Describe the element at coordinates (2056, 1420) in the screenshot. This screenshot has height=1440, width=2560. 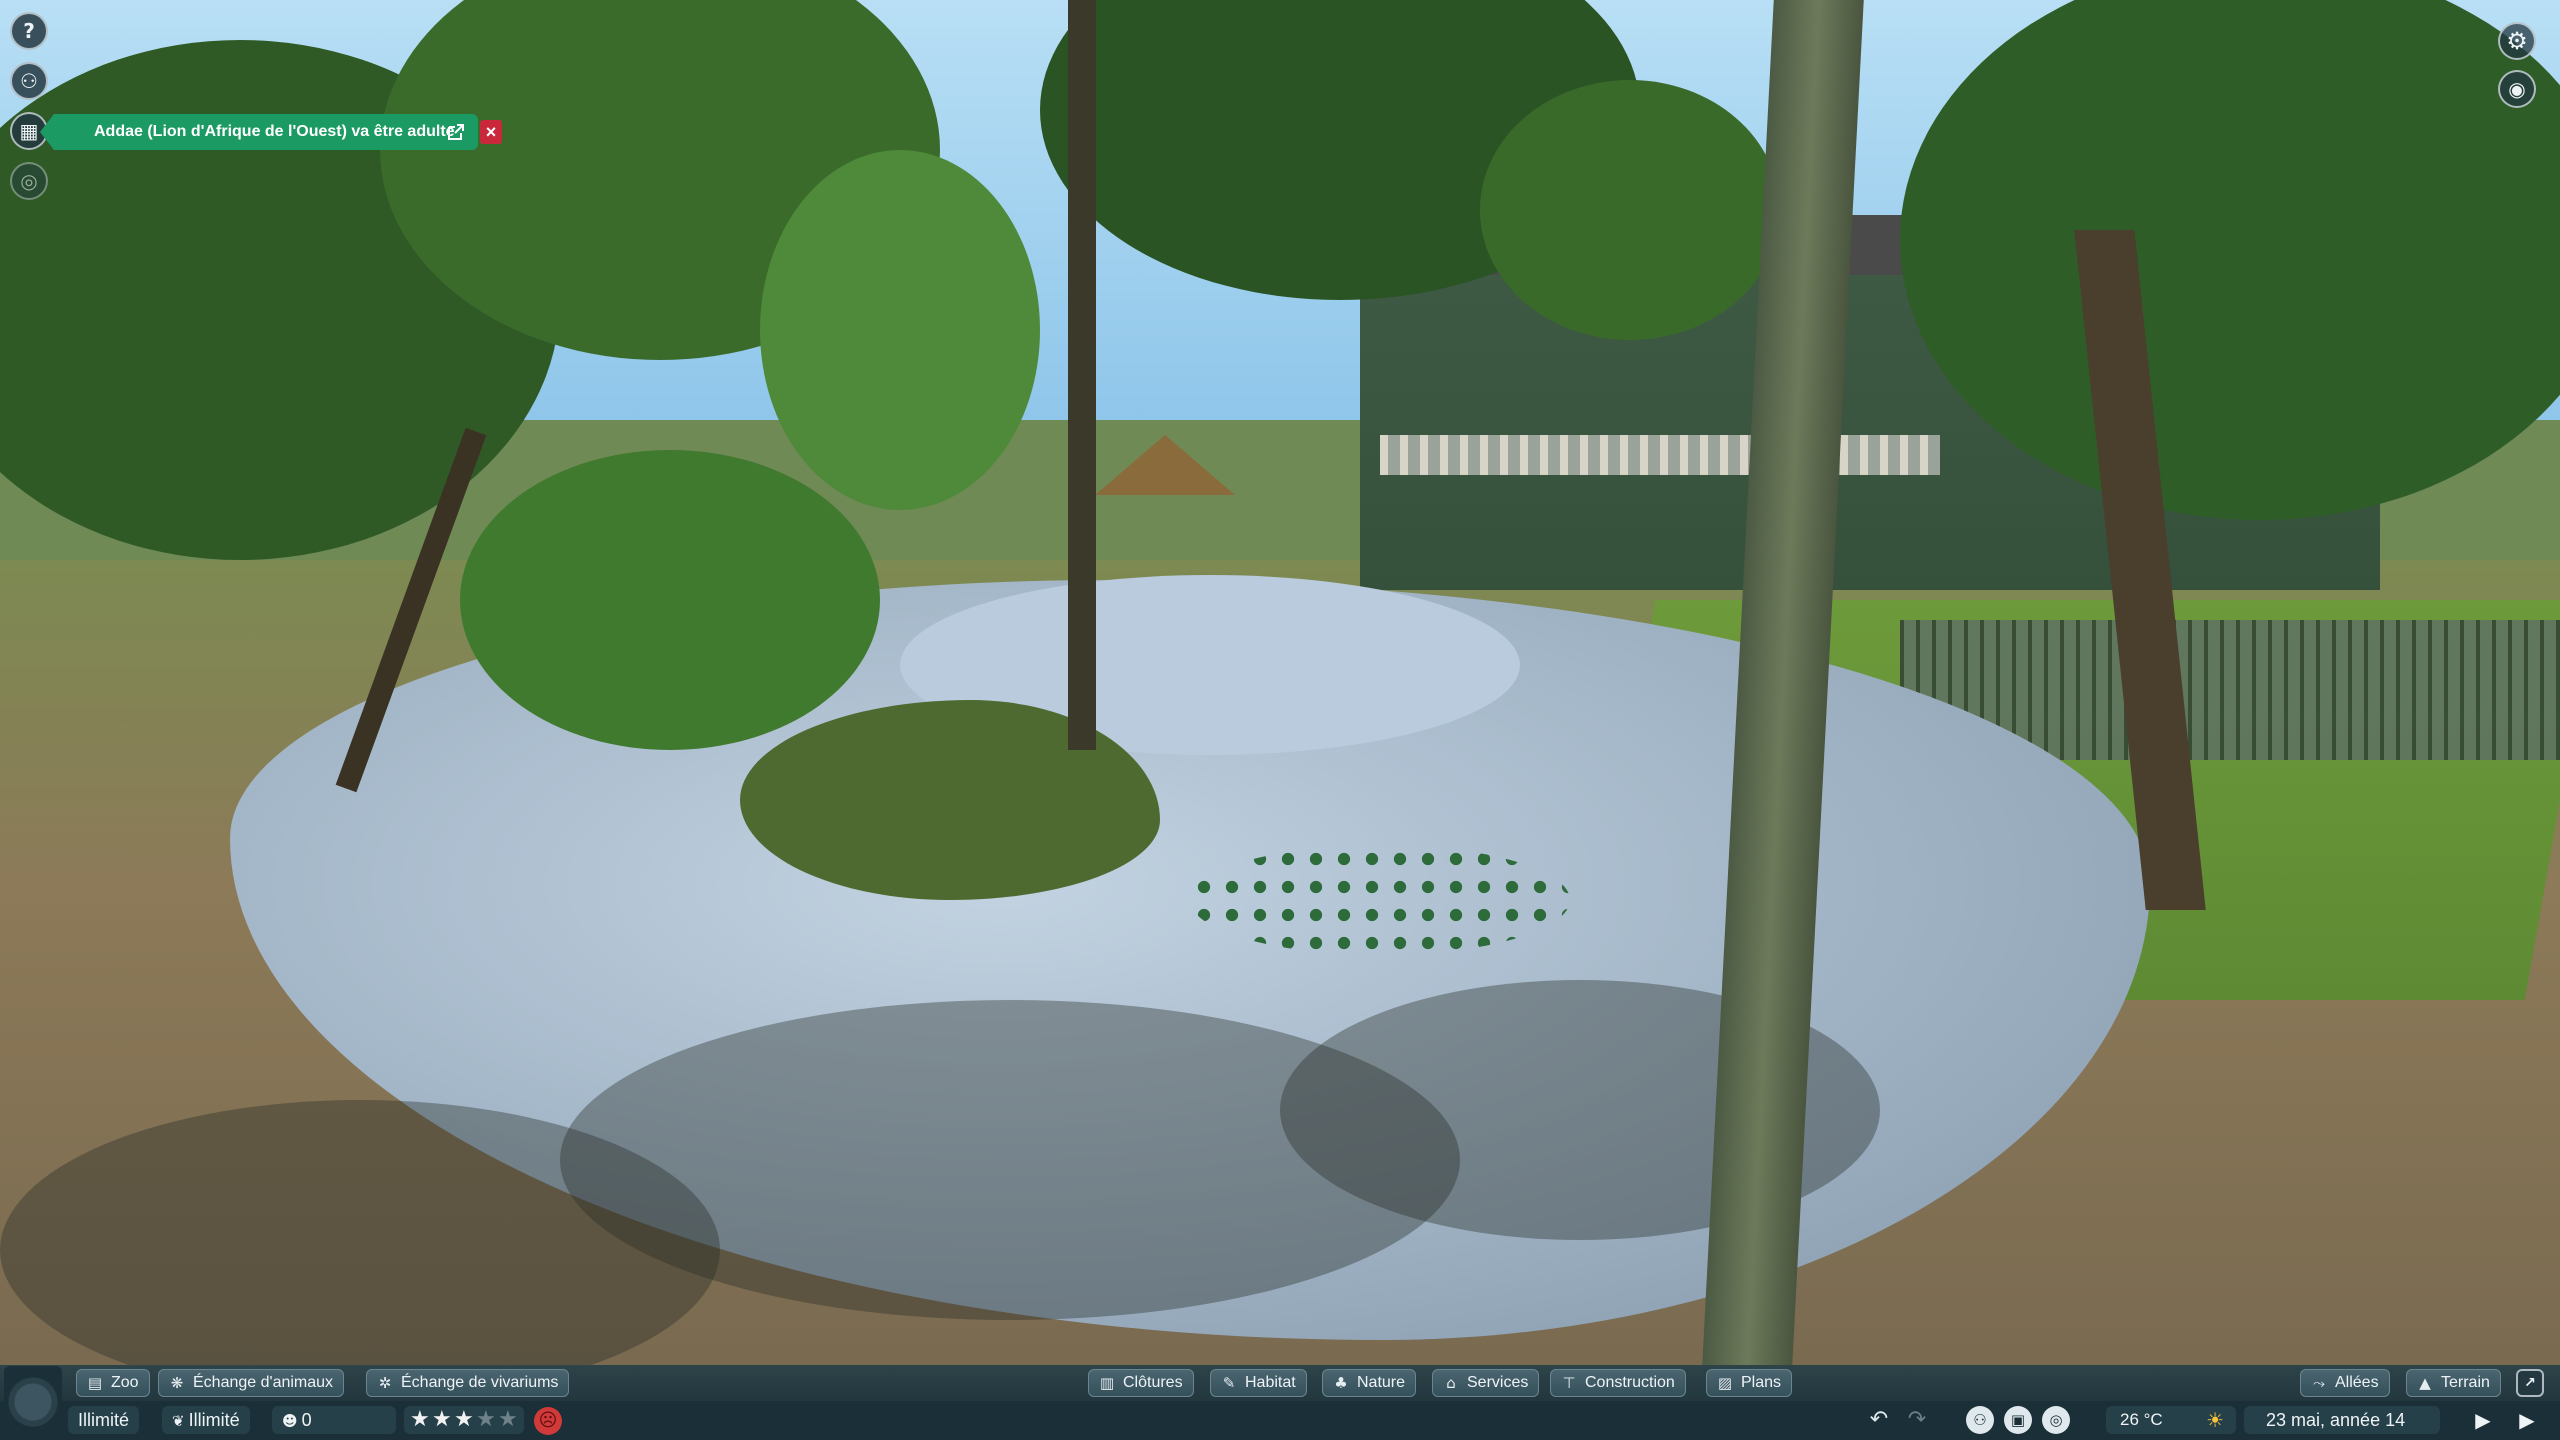
I see `overlay-icon: ◎` at that location.